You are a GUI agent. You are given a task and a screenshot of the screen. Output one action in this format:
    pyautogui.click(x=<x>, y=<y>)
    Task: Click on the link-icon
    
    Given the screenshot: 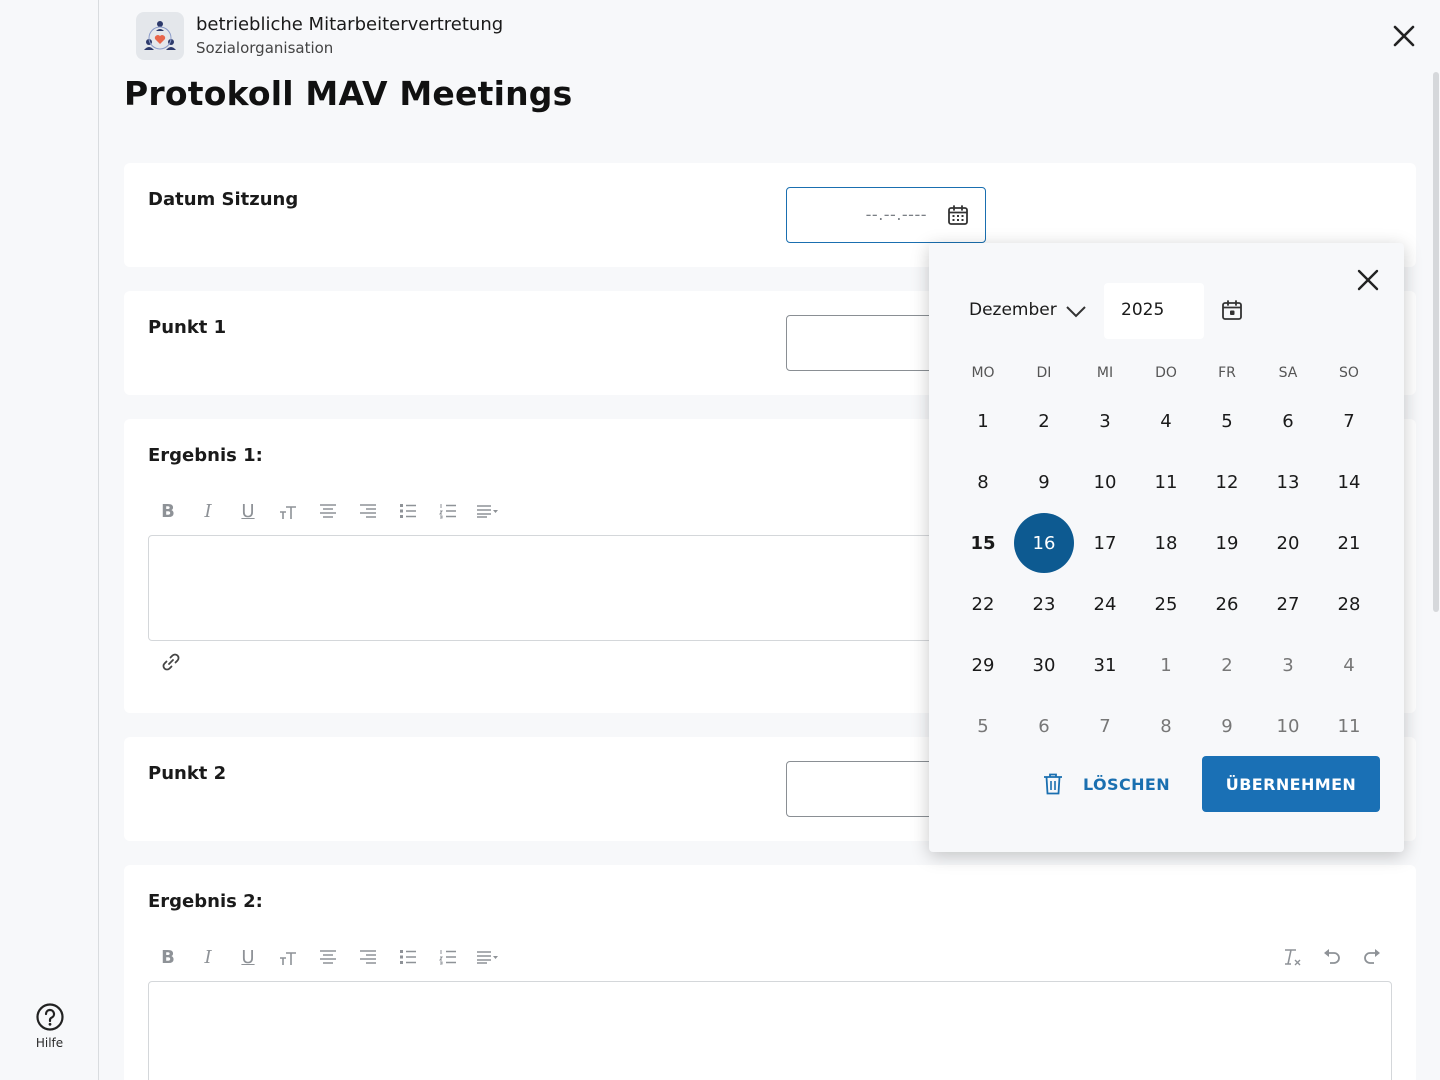 What is the action you would take?
    pyautogui.click(x=171, y=662)
    